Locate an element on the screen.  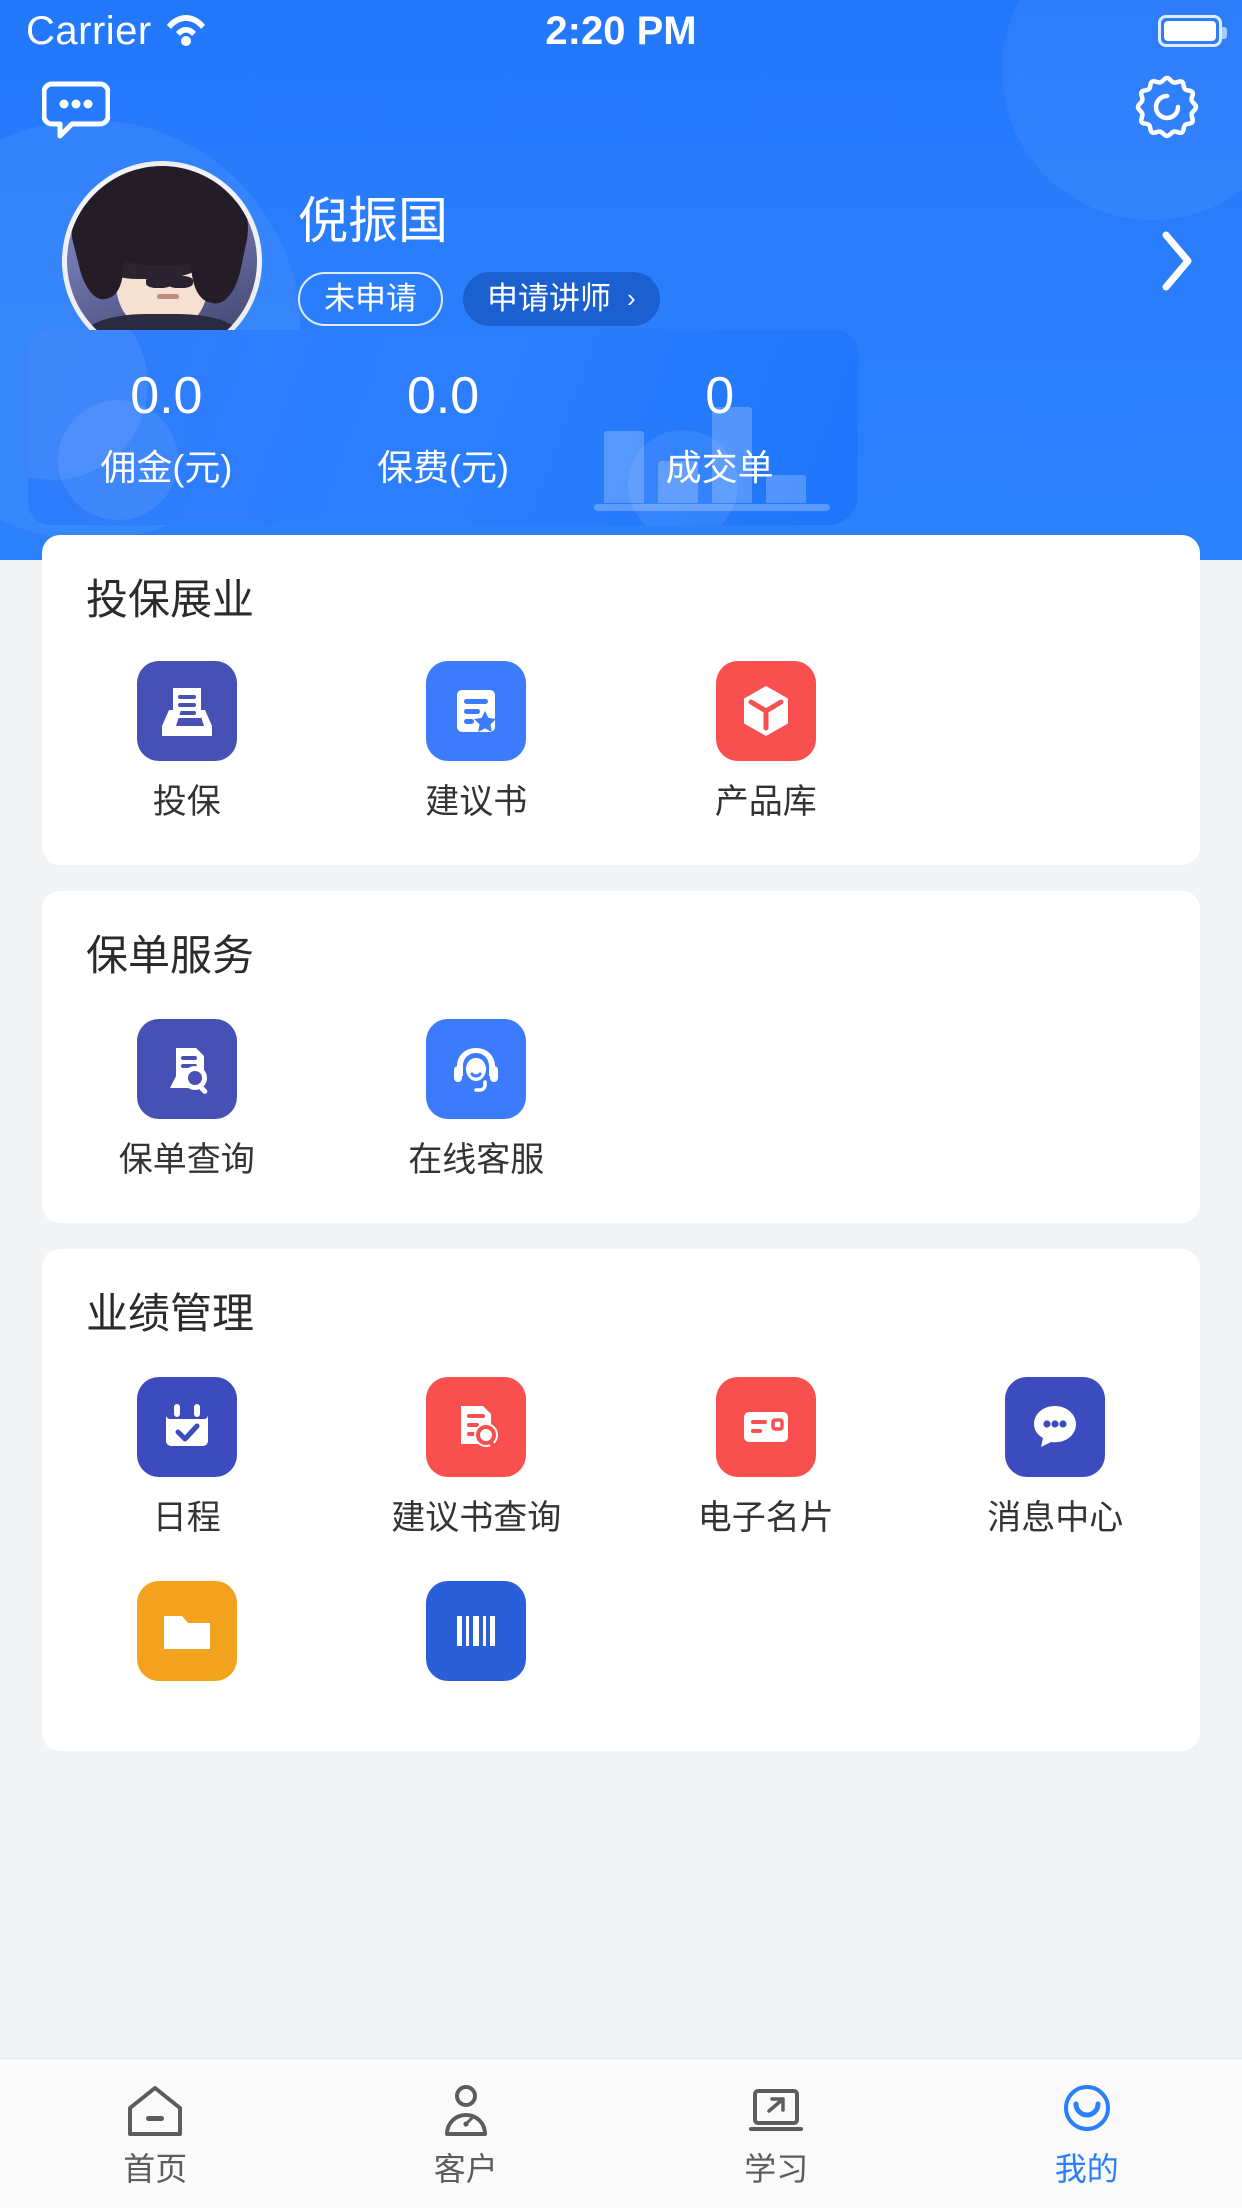
menu-item-schedule: 日程 is located at coordinates (187, 1456).